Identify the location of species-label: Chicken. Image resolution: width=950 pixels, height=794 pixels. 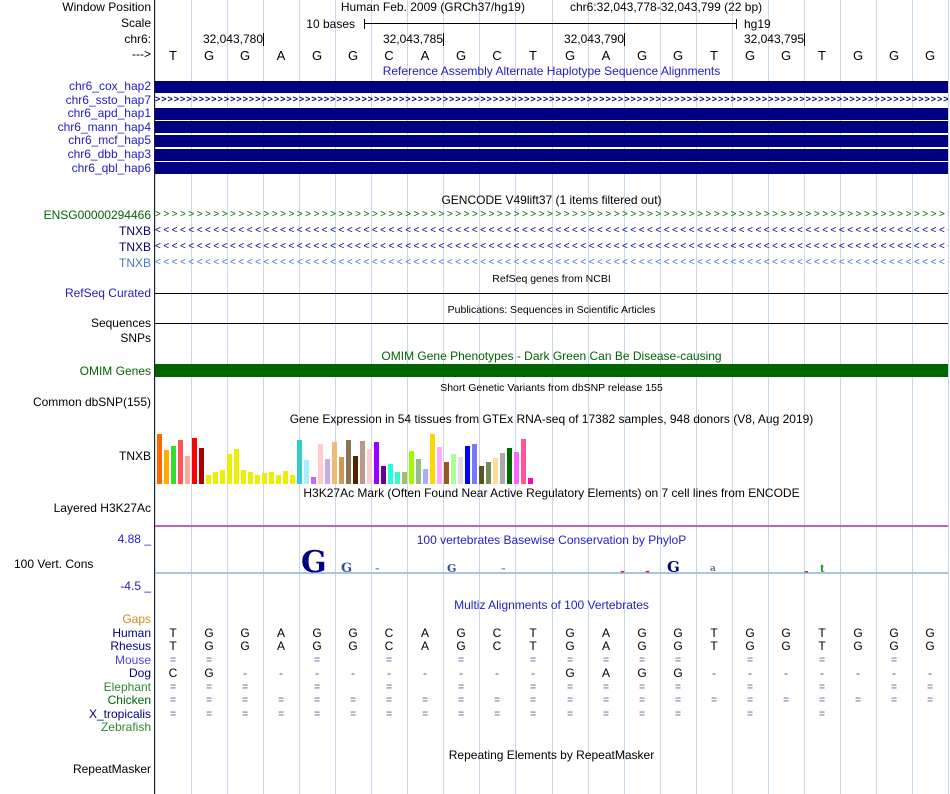
(75, 700).